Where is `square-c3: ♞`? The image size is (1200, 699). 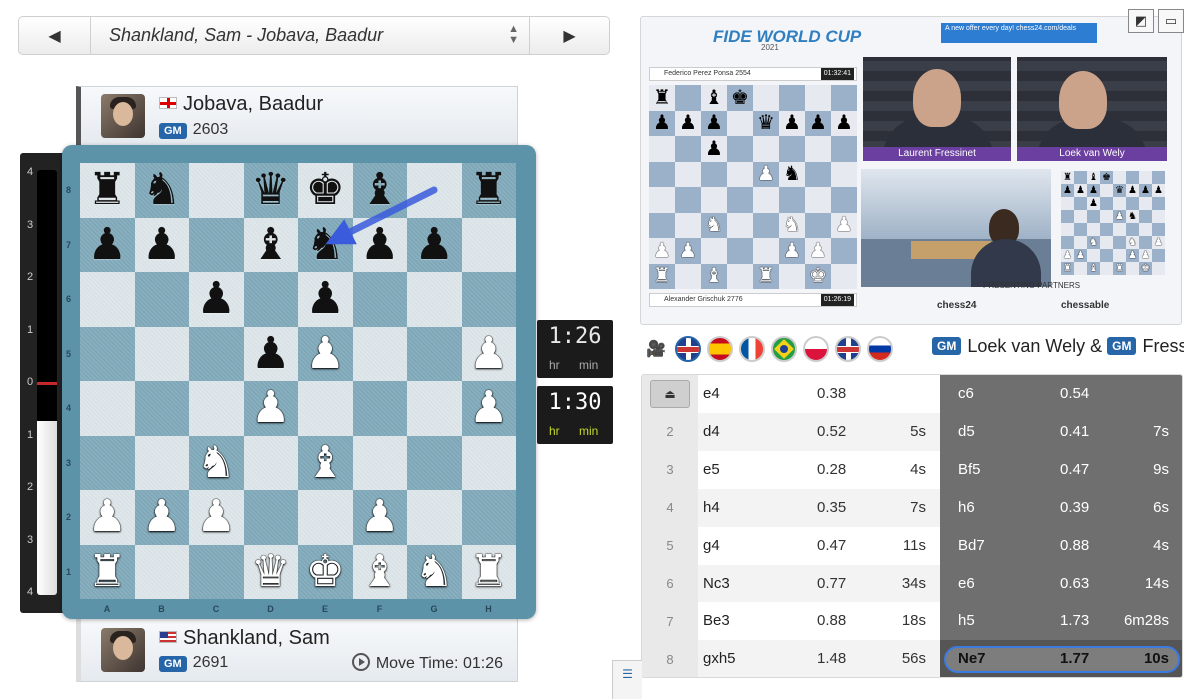
square-c3: ♞ is located at coordinates (216, 462).